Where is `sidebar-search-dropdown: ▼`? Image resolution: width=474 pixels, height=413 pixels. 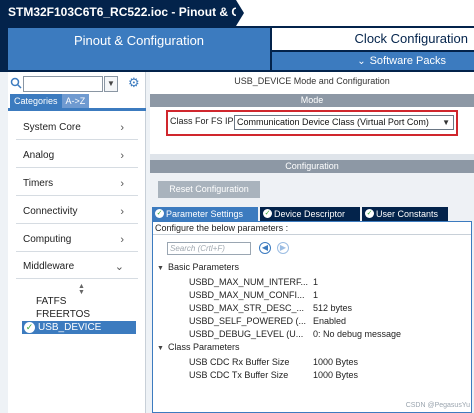
sidebar-search-dropdown: ▼ is located at coordinates (111, 84).